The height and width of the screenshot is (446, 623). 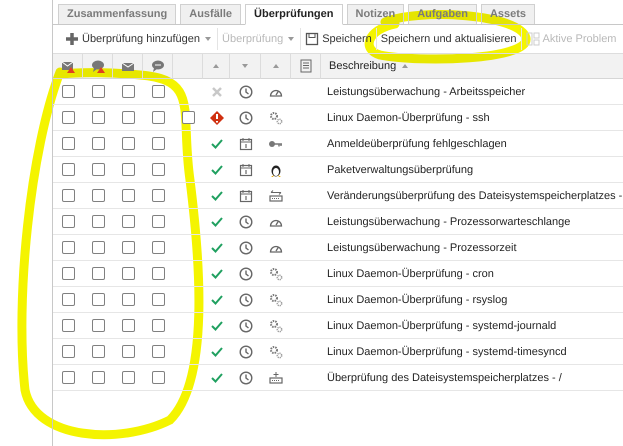 I want to click on tab: Assets, so click(x=508, y=14).